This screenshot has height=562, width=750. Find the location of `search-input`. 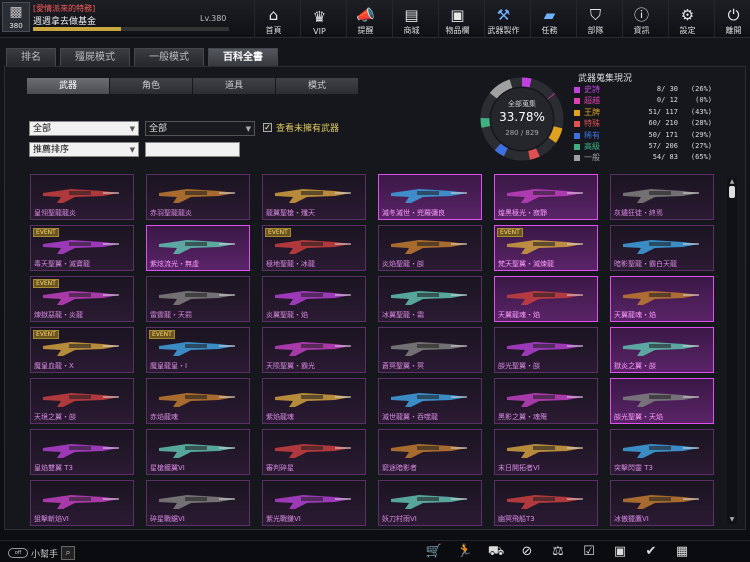

search-input is located at coordinates (192, 149).